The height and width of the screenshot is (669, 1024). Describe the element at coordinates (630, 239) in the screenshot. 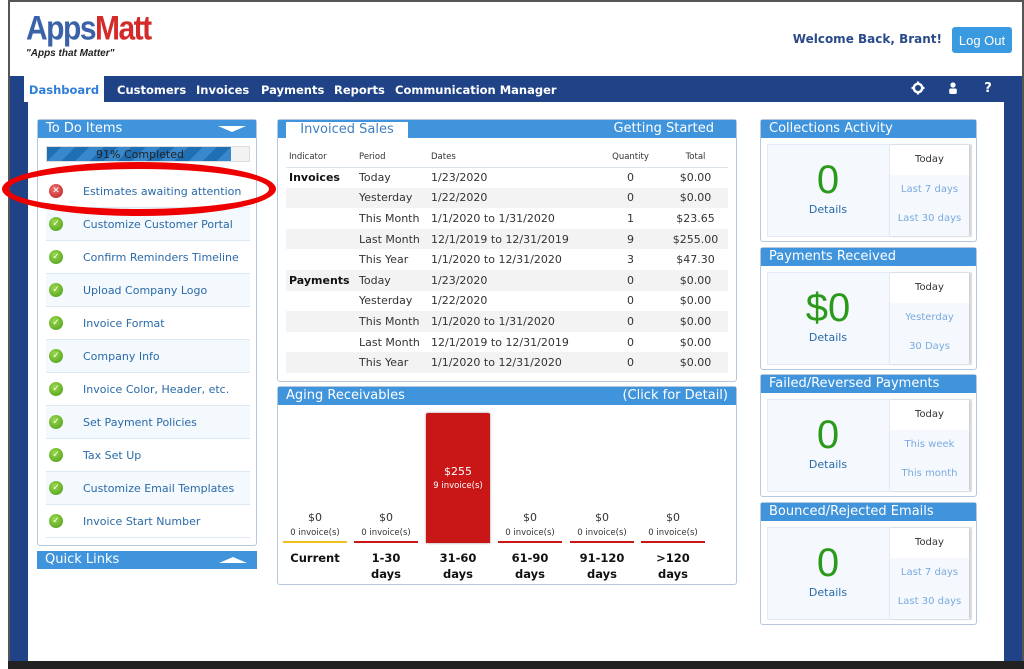

I see `row-quantity: 9` at that location.